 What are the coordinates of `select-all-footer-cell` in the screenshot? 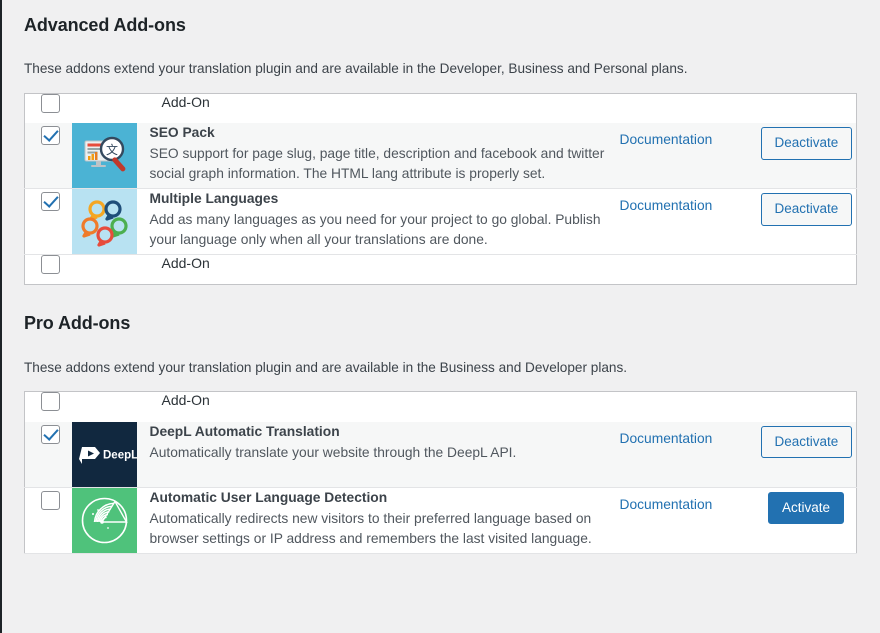 It's located at (46, 270).